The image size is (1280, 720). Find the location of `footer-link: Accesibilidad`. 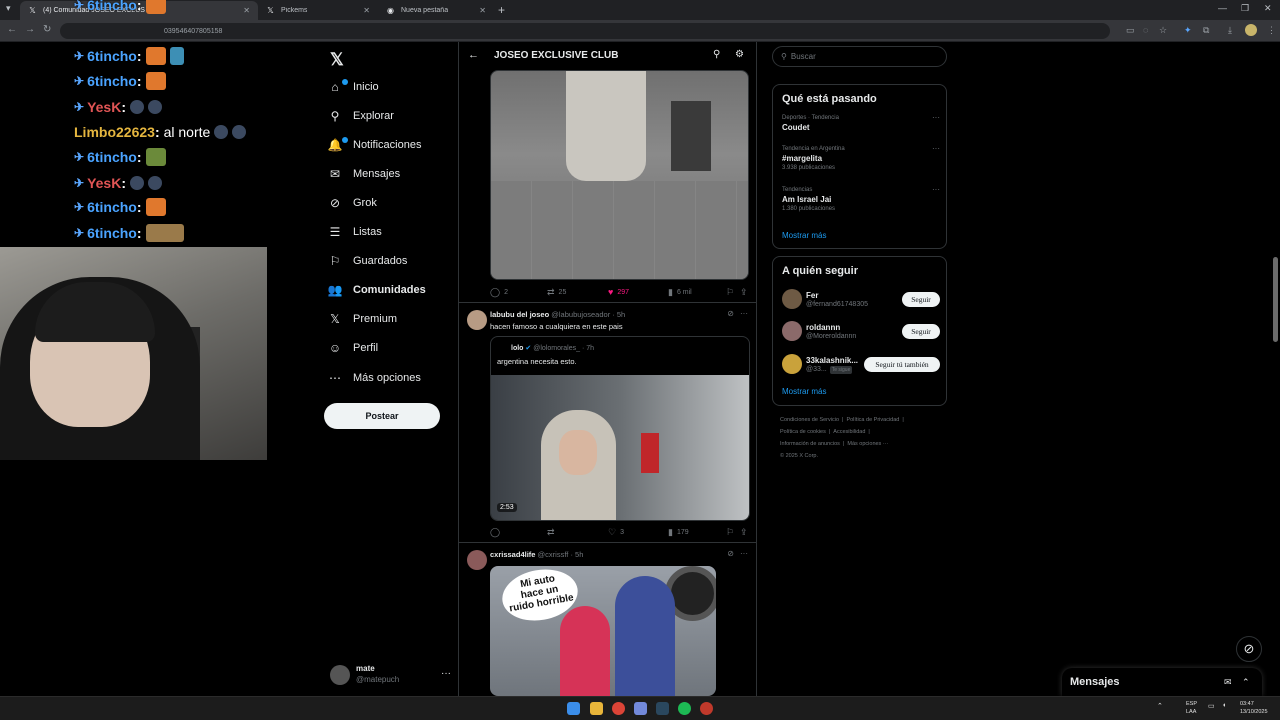

footer-link: Accesibilidad is located at coordinates (849, 432).